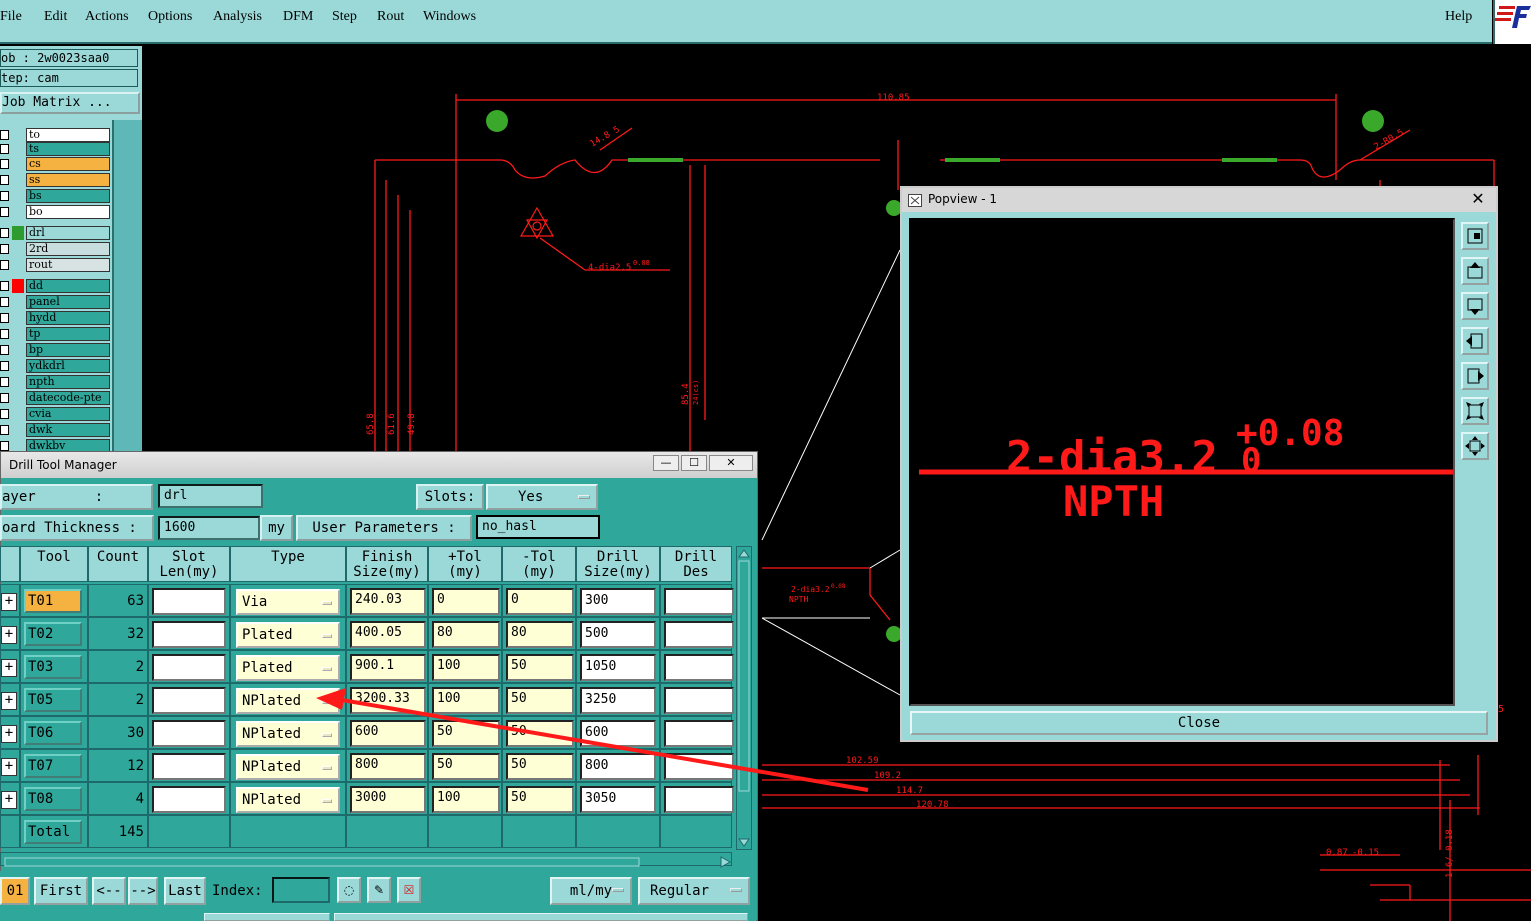  Describe the element at coordinates (301, 890) in the screenshot. I see `index-field` at that location.